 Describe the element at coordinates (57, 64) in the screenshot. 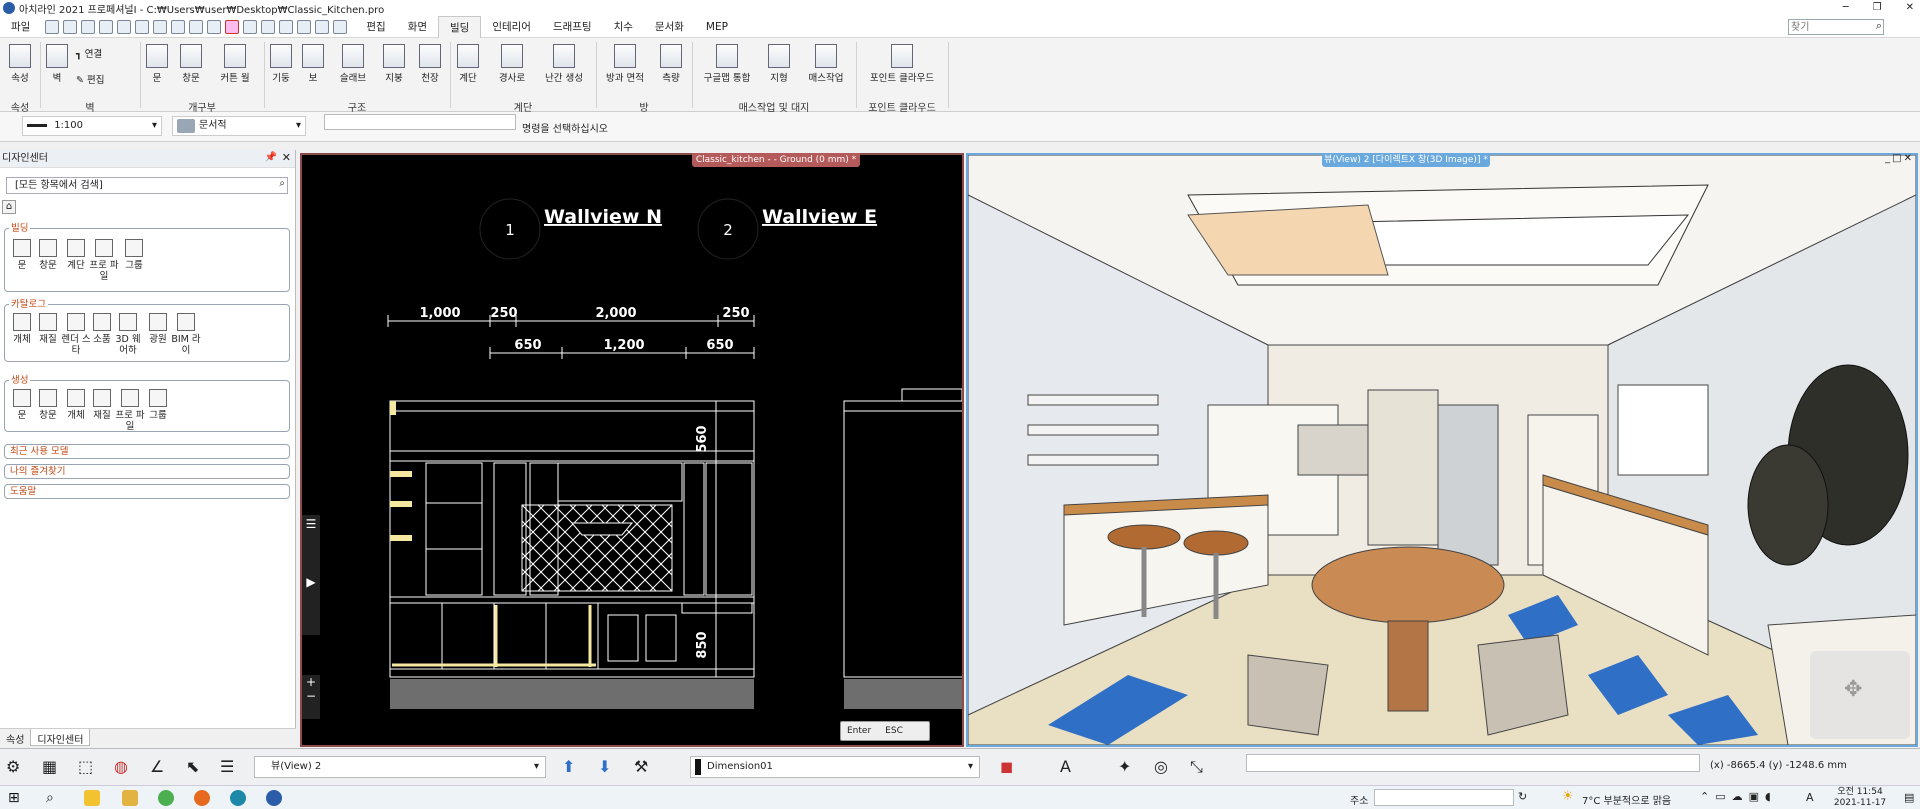

I see `wall-button: 벽` at that location.